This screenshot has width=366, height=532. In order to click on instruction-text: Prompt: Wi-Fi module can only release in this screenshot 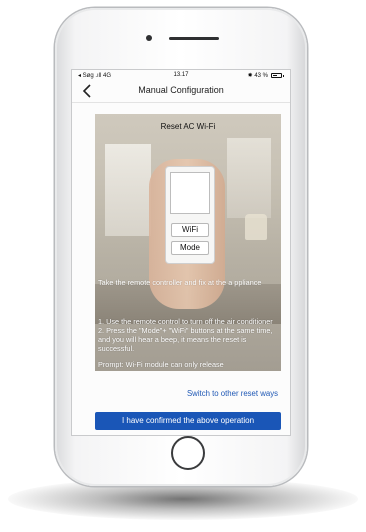, I will do `click(161, 364)`.